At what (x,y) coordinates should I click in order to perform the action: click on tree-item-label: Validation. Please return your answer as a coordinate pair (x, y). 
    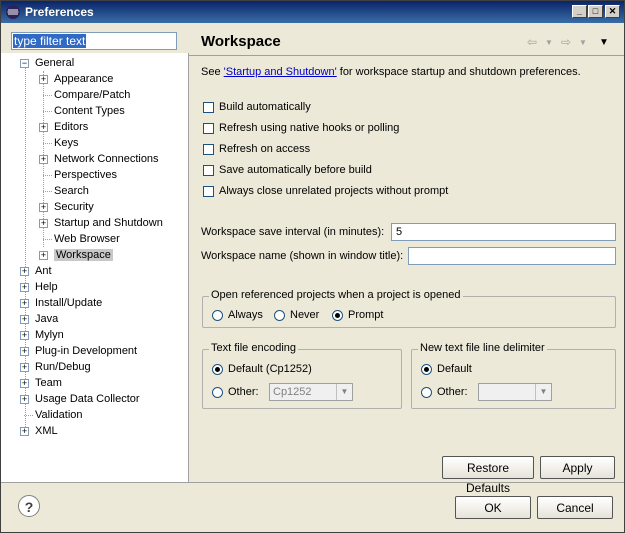
    Looking at the image, I should click on (59, 415).